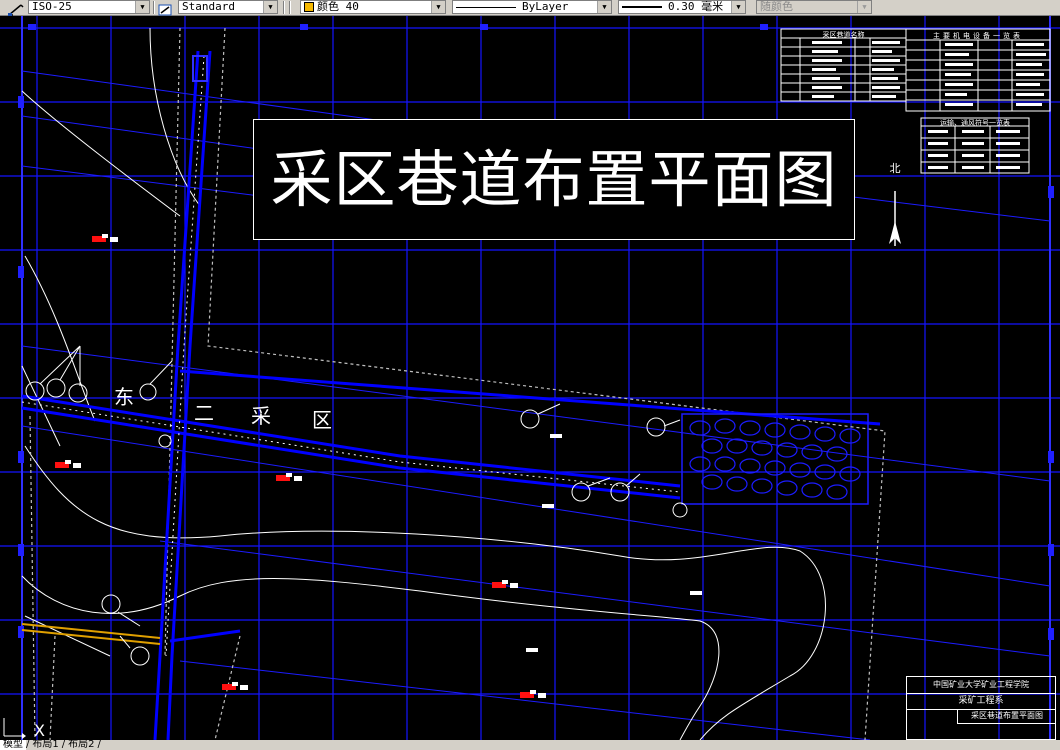 The width and height of the screenshot is (1060, 750). Describe the element at coordinates (545, 6) in the screenshot. I see `linetype-value: ByLayer` at that location.